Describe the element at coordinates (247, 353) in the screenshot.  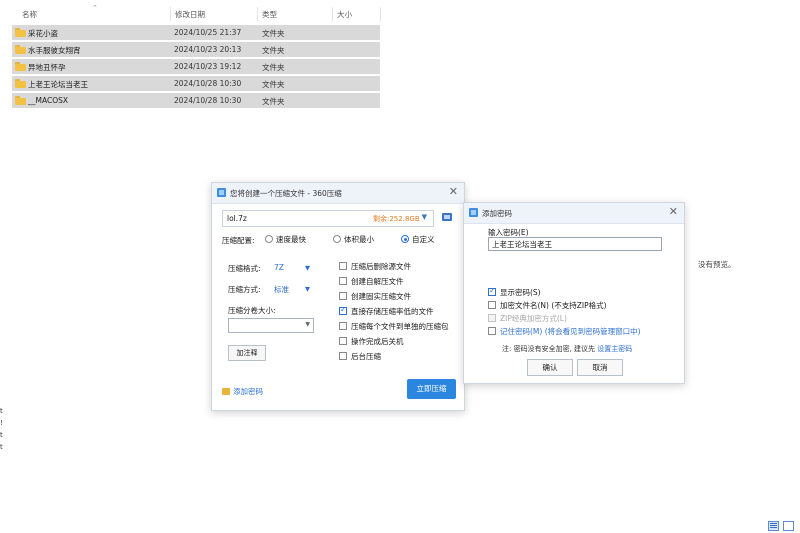
I see `add-comment-button: 加注释` at that location.